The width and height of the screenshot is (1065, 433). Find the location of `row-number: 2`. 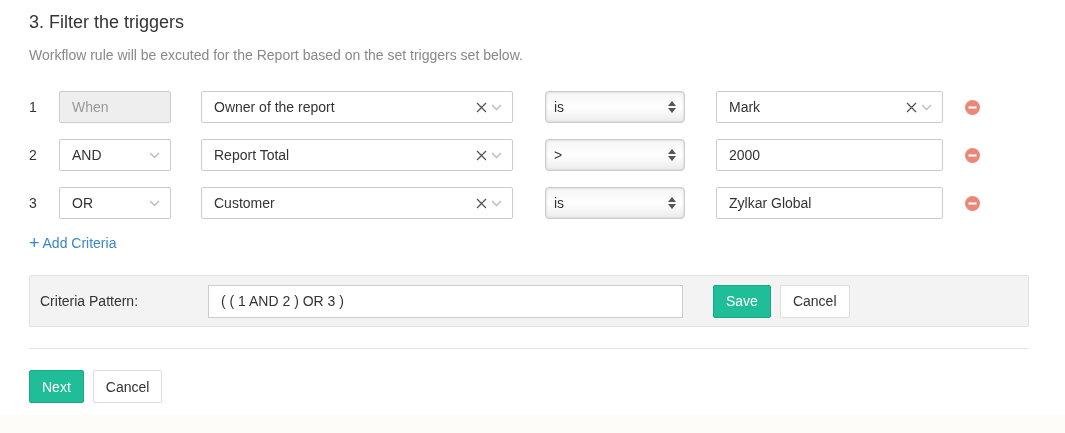

row-number: 2 is located at coordinates (33, 155).